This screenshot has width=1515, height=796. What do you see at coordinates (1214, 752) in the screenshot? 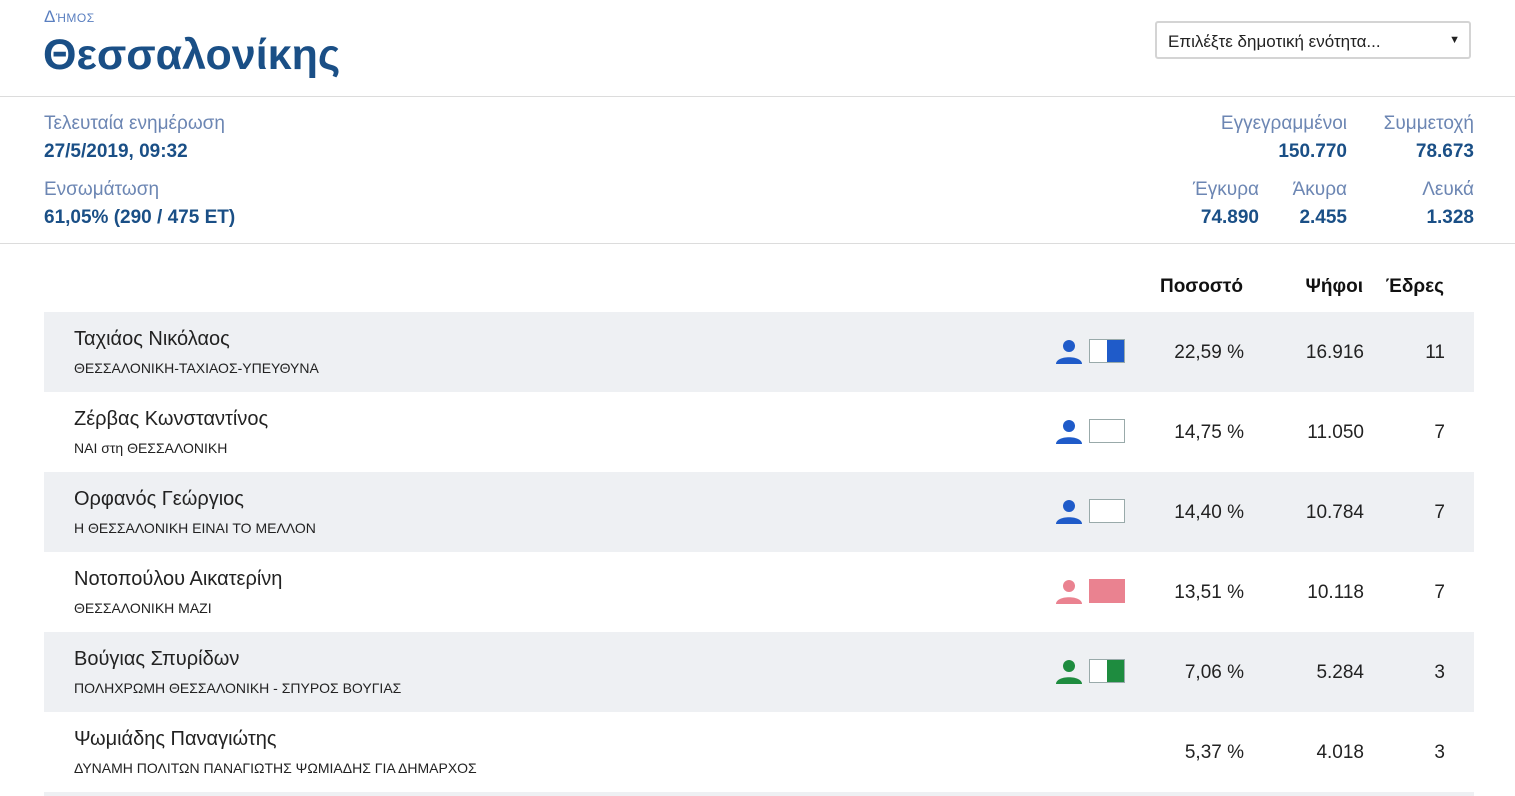
I see `percent-value: 5,37 %` at bounding box center [1214, 752].